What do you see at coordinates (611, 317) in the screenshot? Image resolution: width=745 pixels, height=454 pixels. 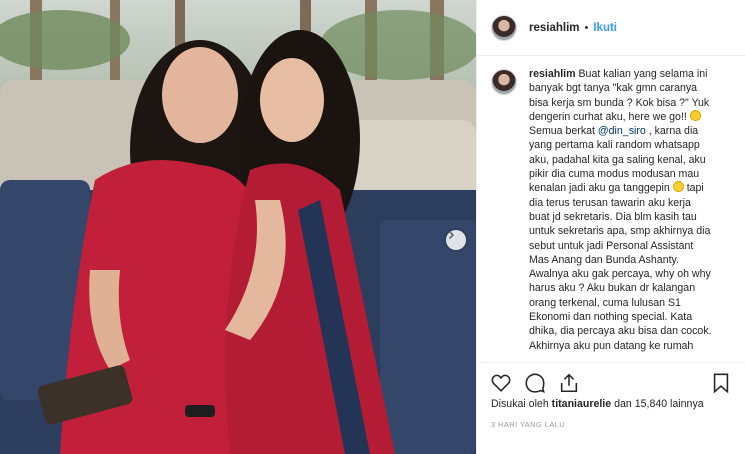 I see `caption-line: Ekonomi dan nothing special. Kata` at bounding box center [611, 317].